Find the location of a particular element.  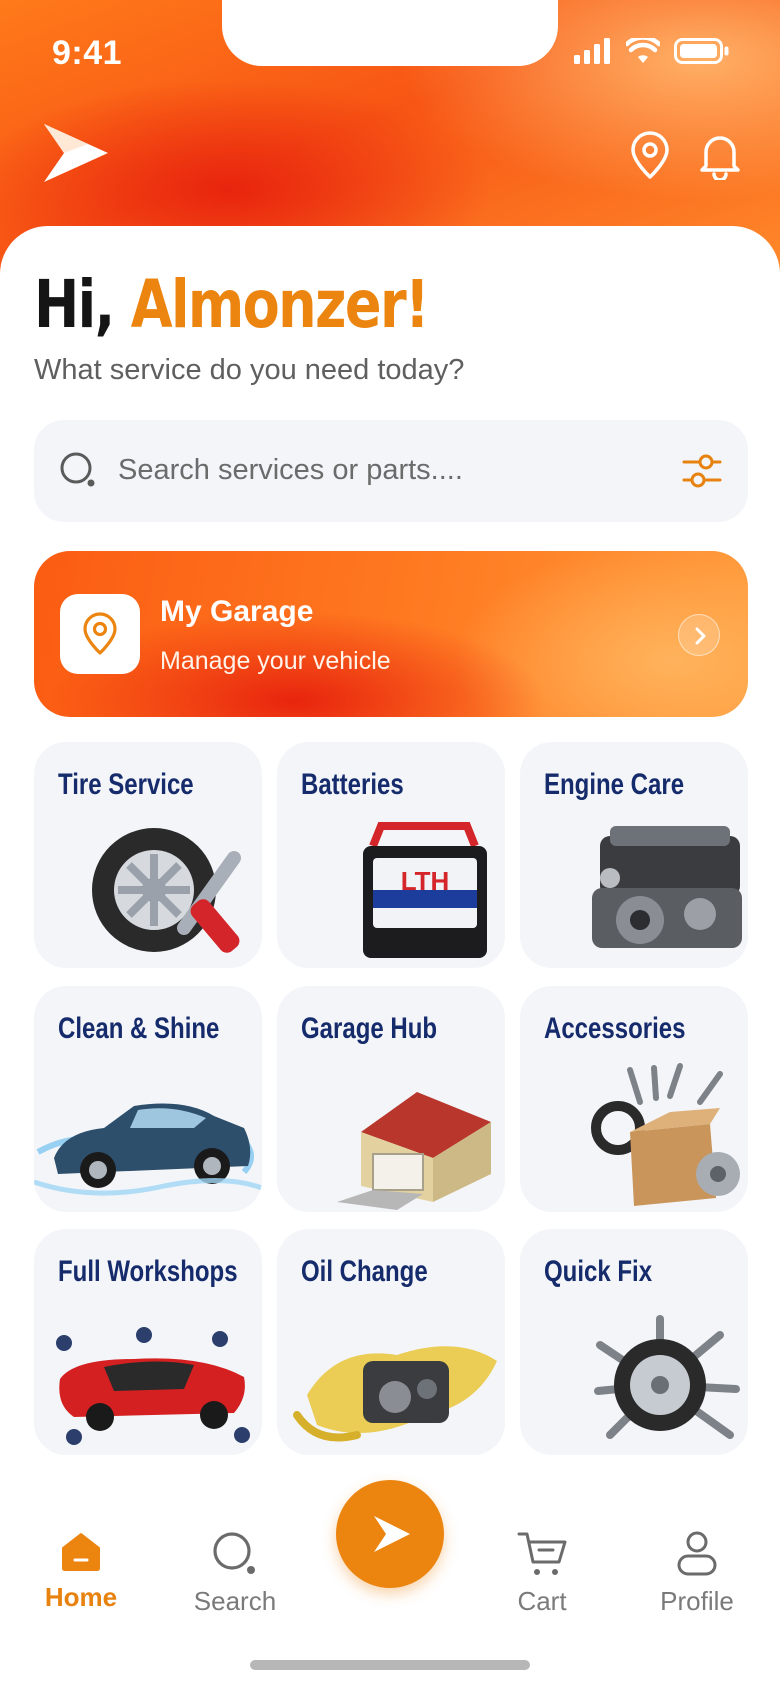

garage-arrow-button is located at coordinates (699, 635).